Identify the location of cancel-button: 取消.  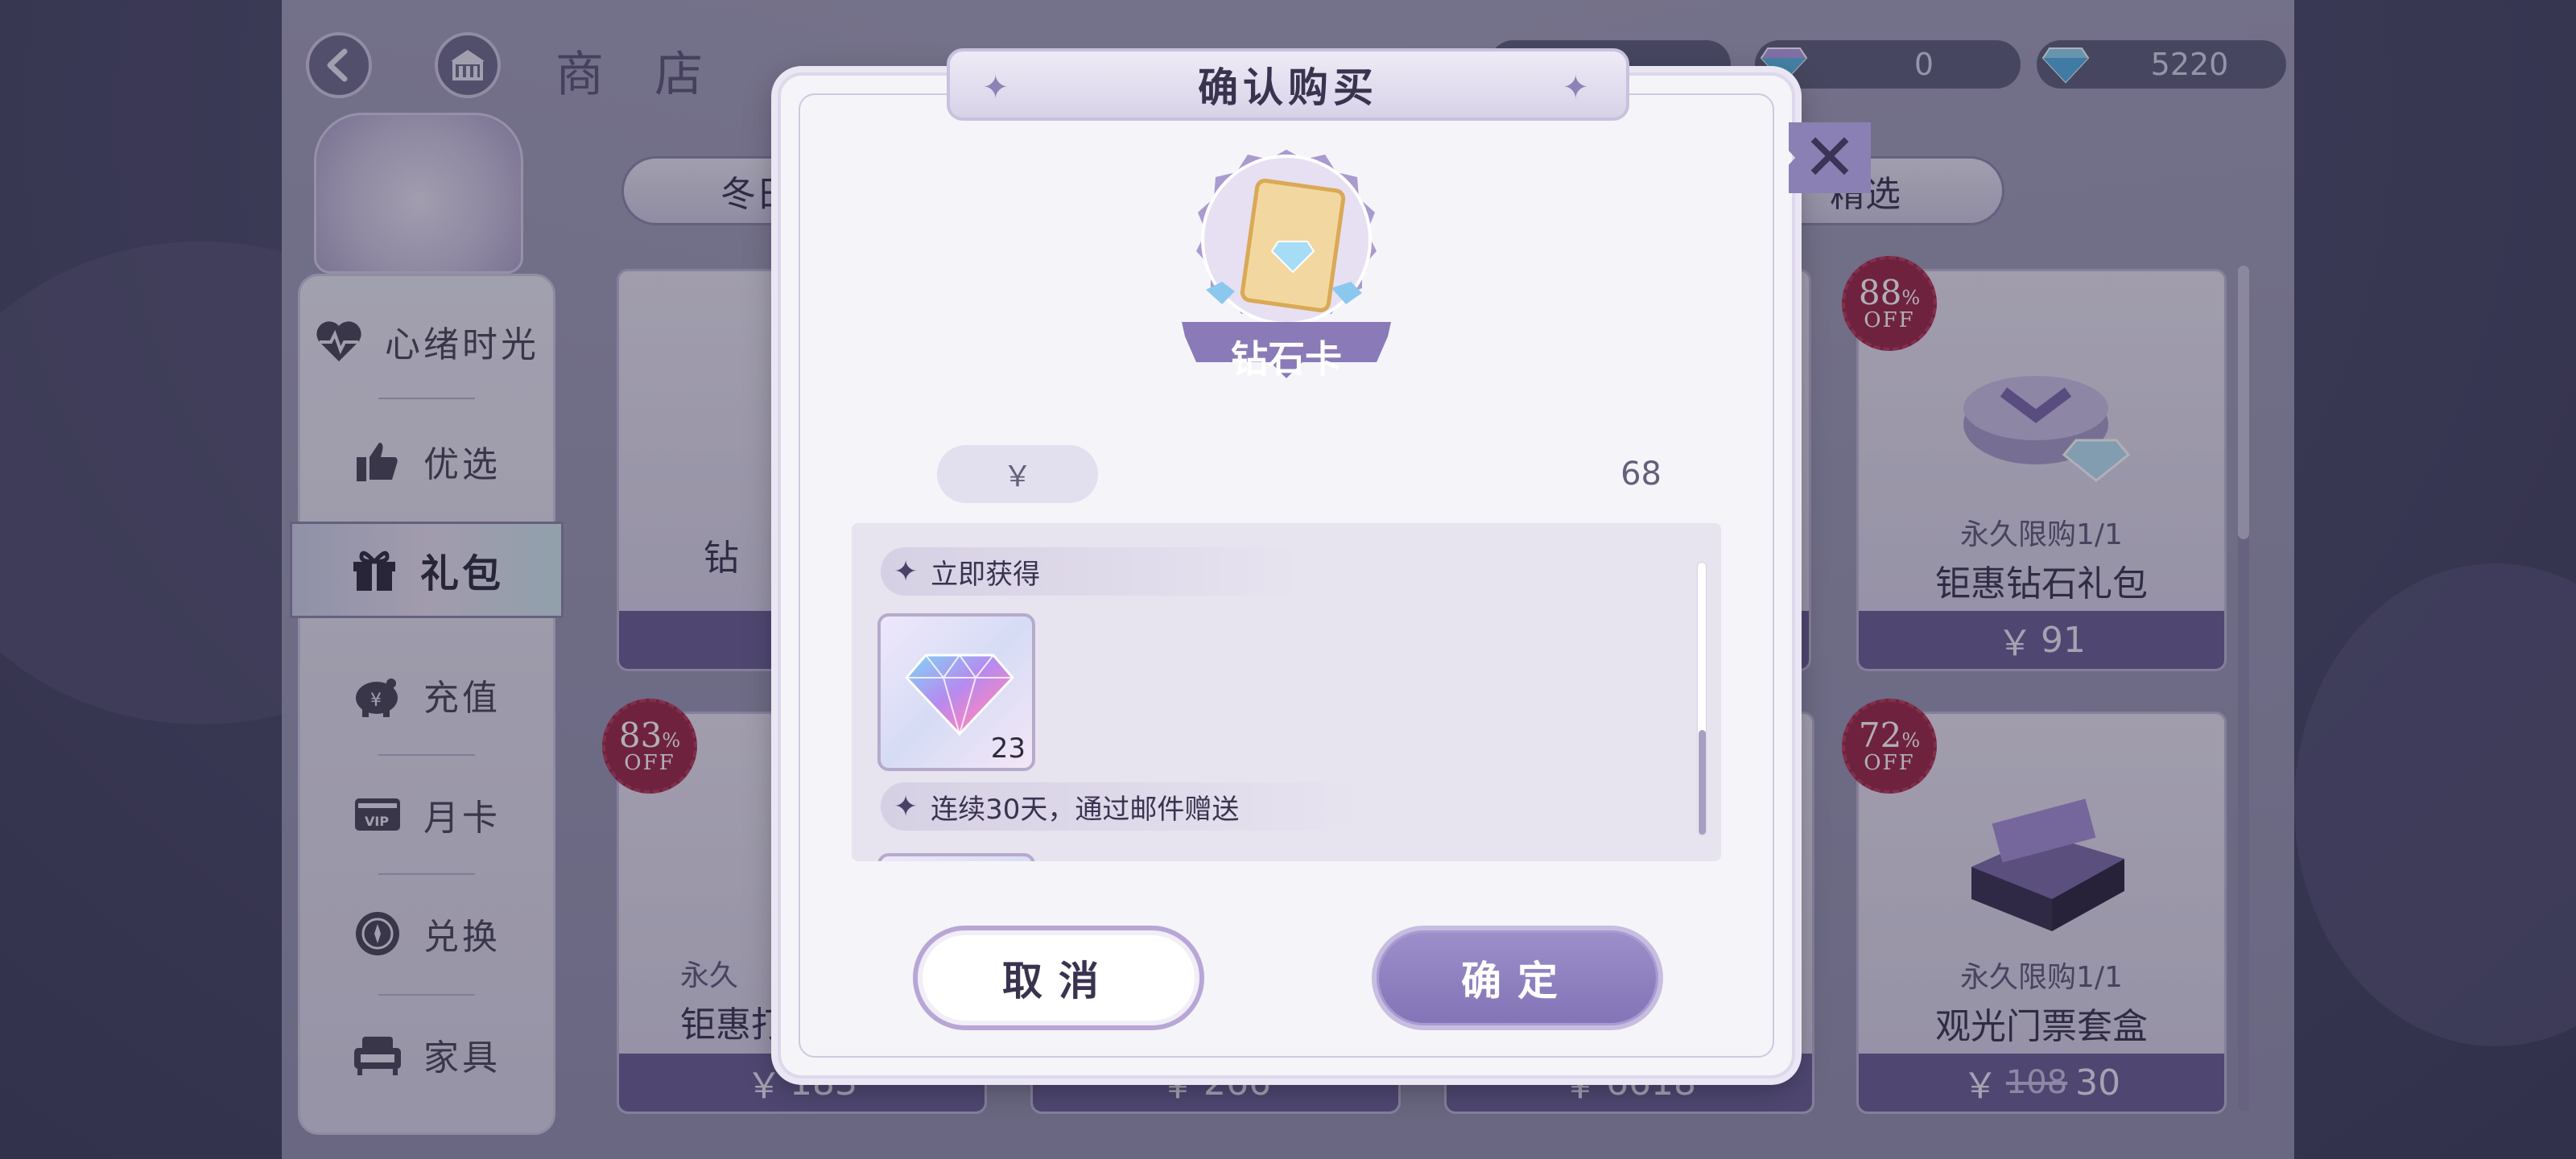
(1058, 978).